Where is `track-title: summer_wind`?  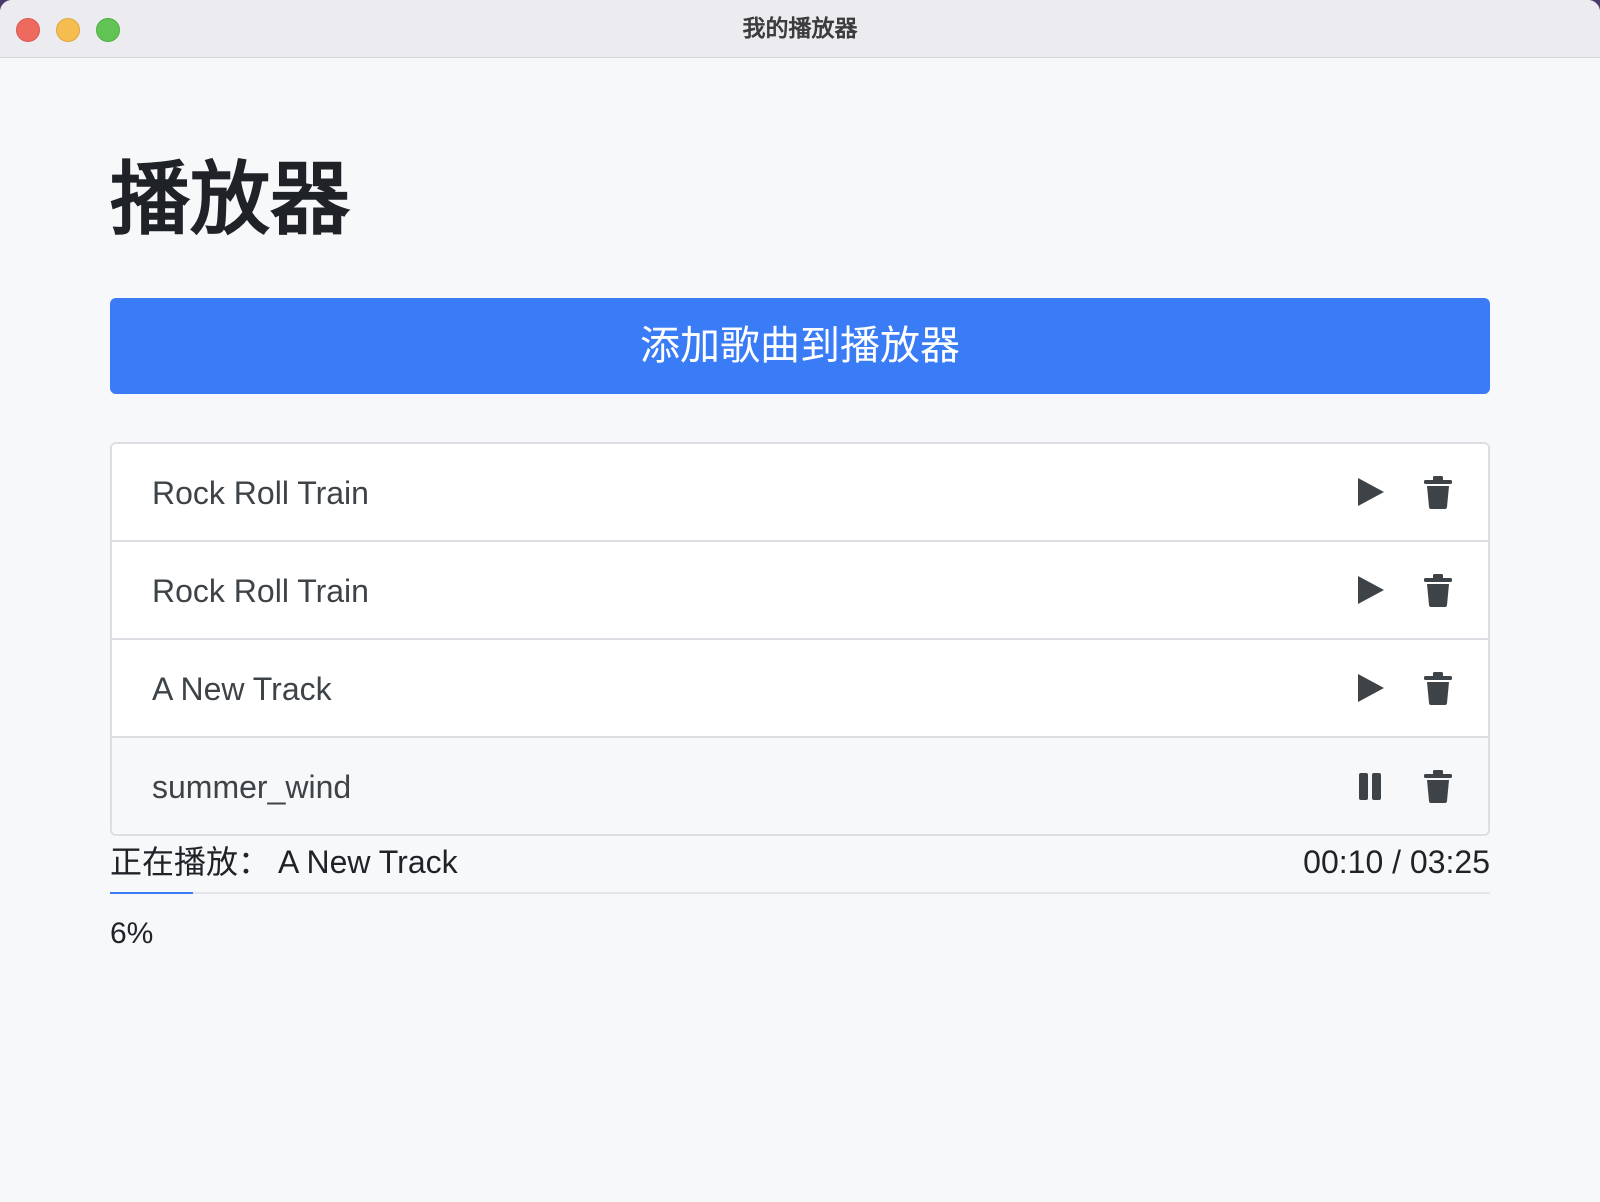
track-title: summer_wind is located at coordinates (252, 787).